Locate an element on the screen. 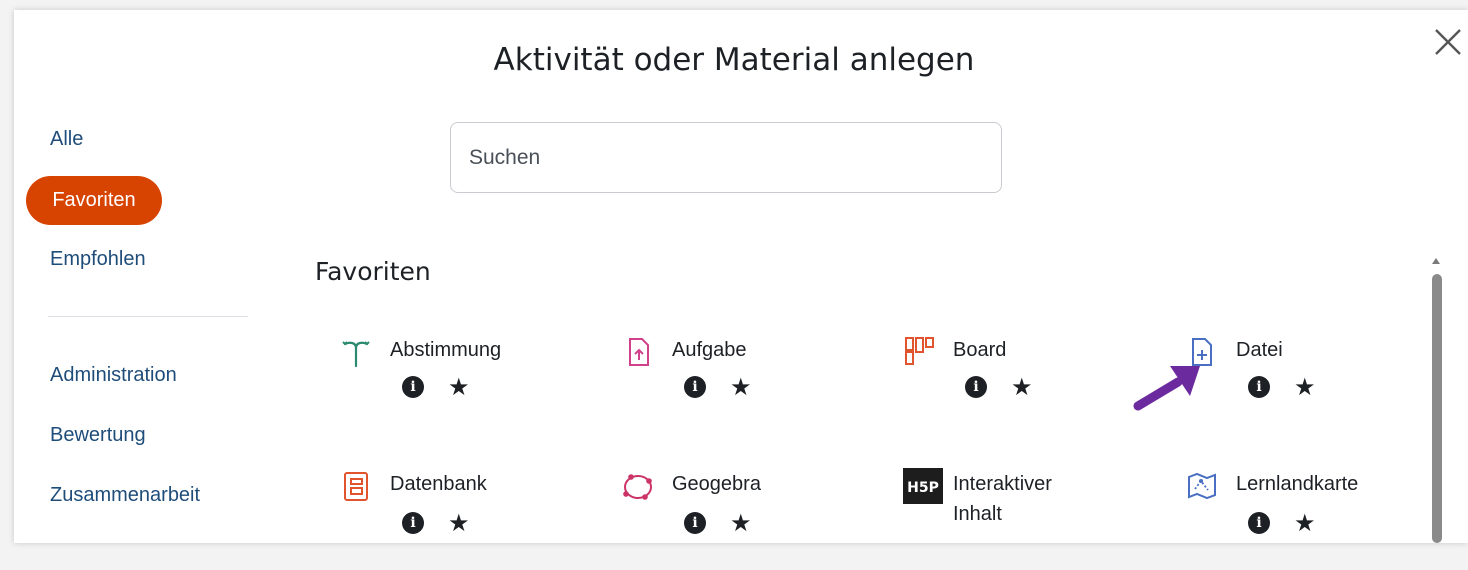 The image size is (1468, 570). search-input: Suchen is located at coordinates (726, 157).